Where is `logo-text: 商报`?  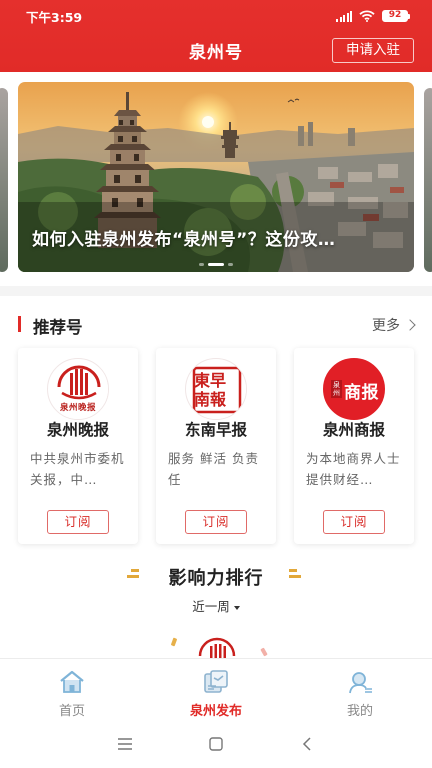
logo-text: 商报 is located at coordinates (361, 393).